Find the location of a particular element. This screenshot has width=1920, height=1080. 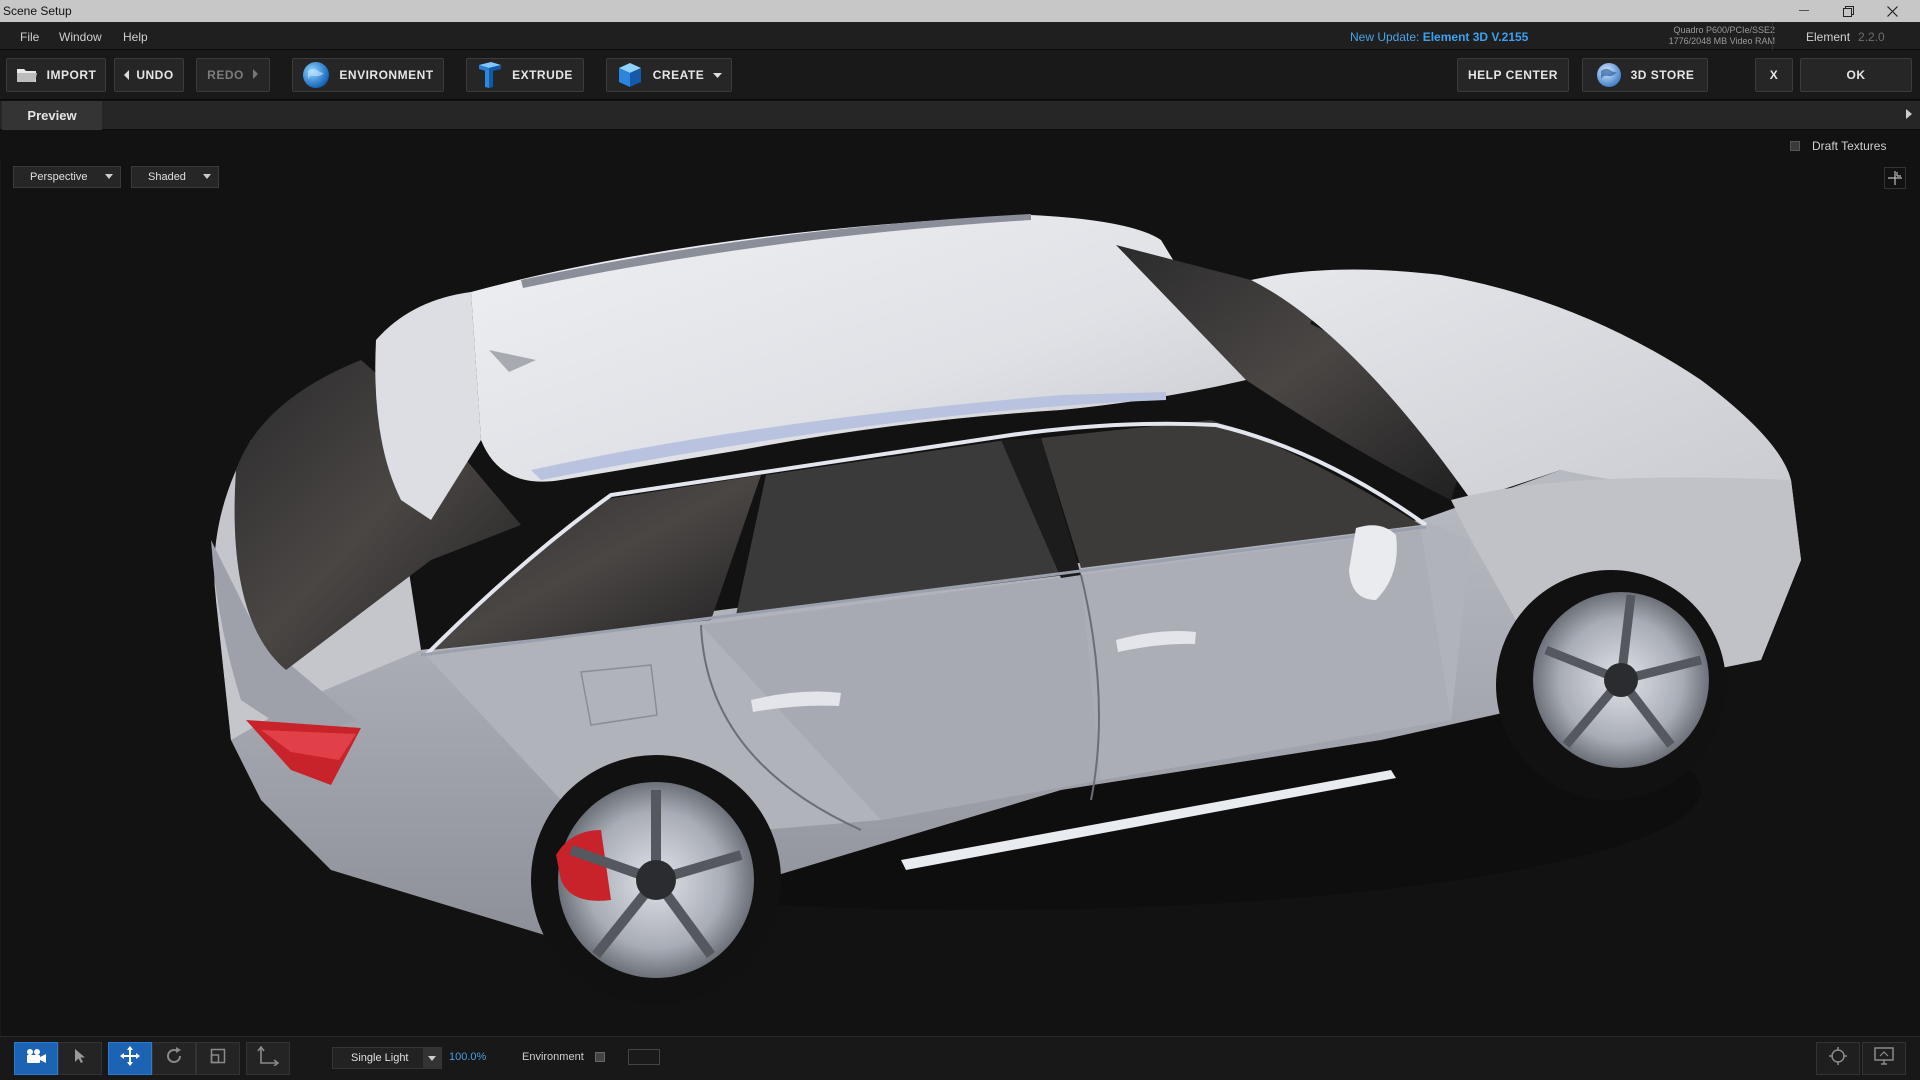

rotate-tool-button is located at coordinates (174, 1058).